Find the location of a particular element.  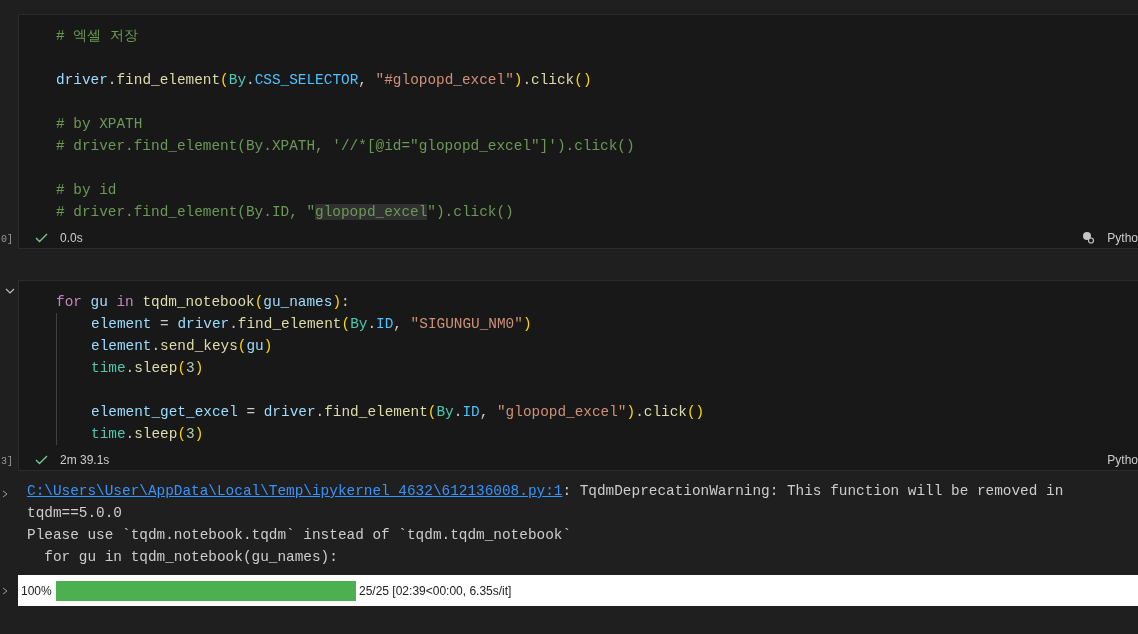

code-line: element_get_excel = driver.find_element(By.ID, "glopopd_excel").click() is located at coordinates (398, 412).